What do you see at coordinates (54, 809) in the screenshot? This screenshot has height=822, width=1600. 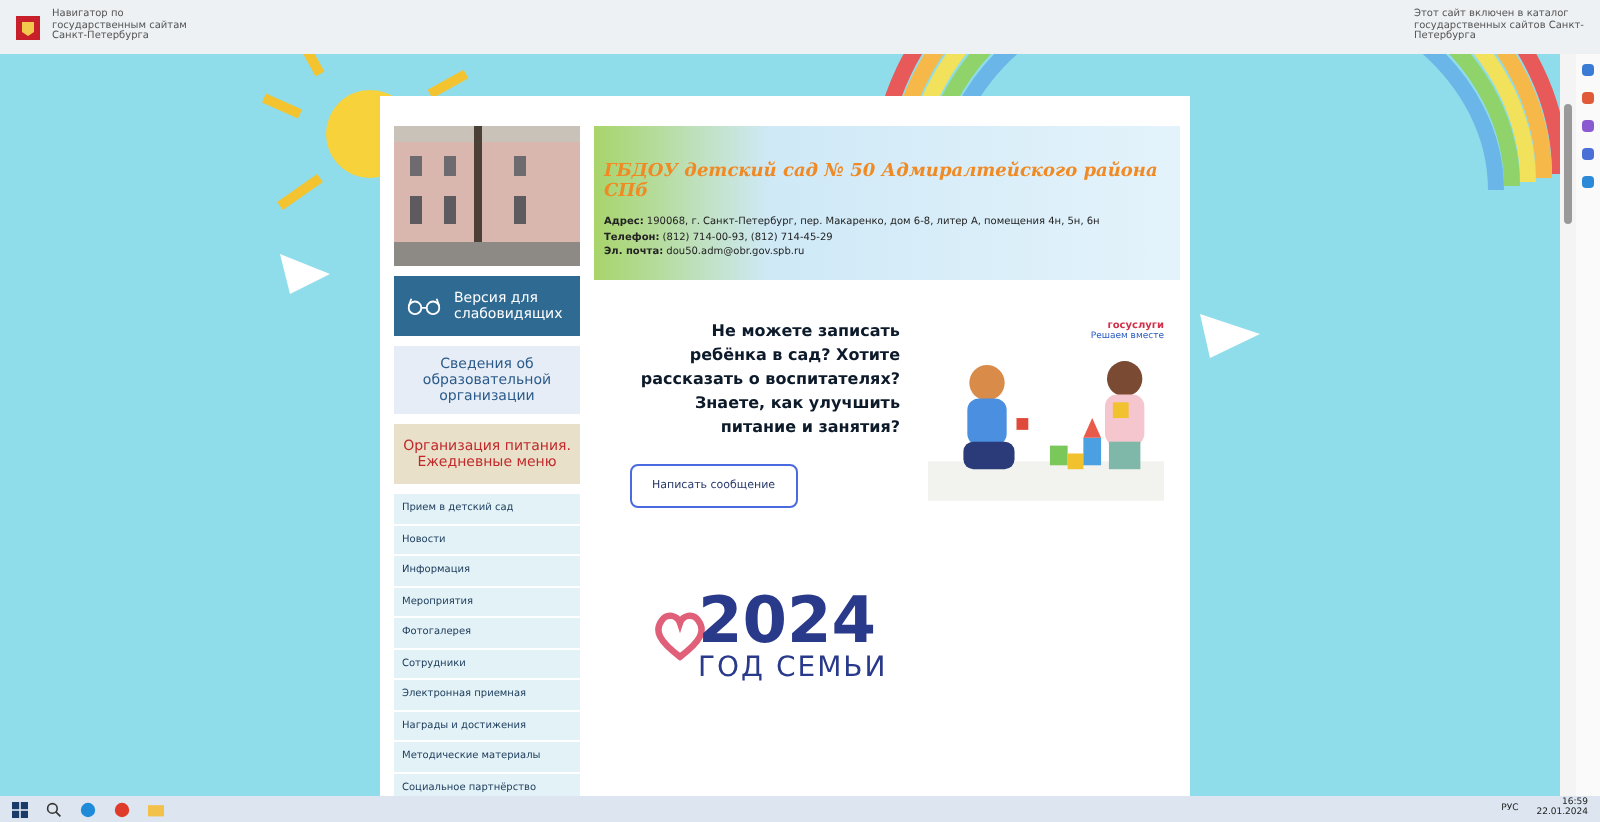 I see `search-icon` at bounding box center [54, 809].